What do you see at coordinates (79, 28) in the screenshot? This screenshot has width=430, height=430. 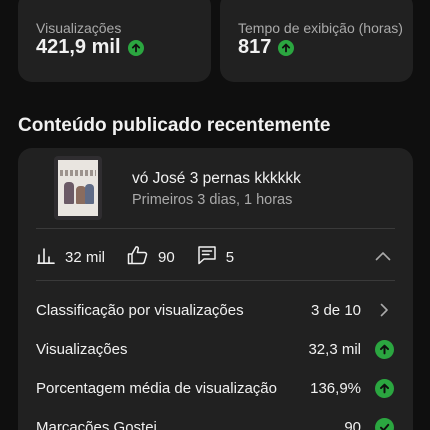 I see `stat-label: Visualizações` at bounding box center [79, 28].